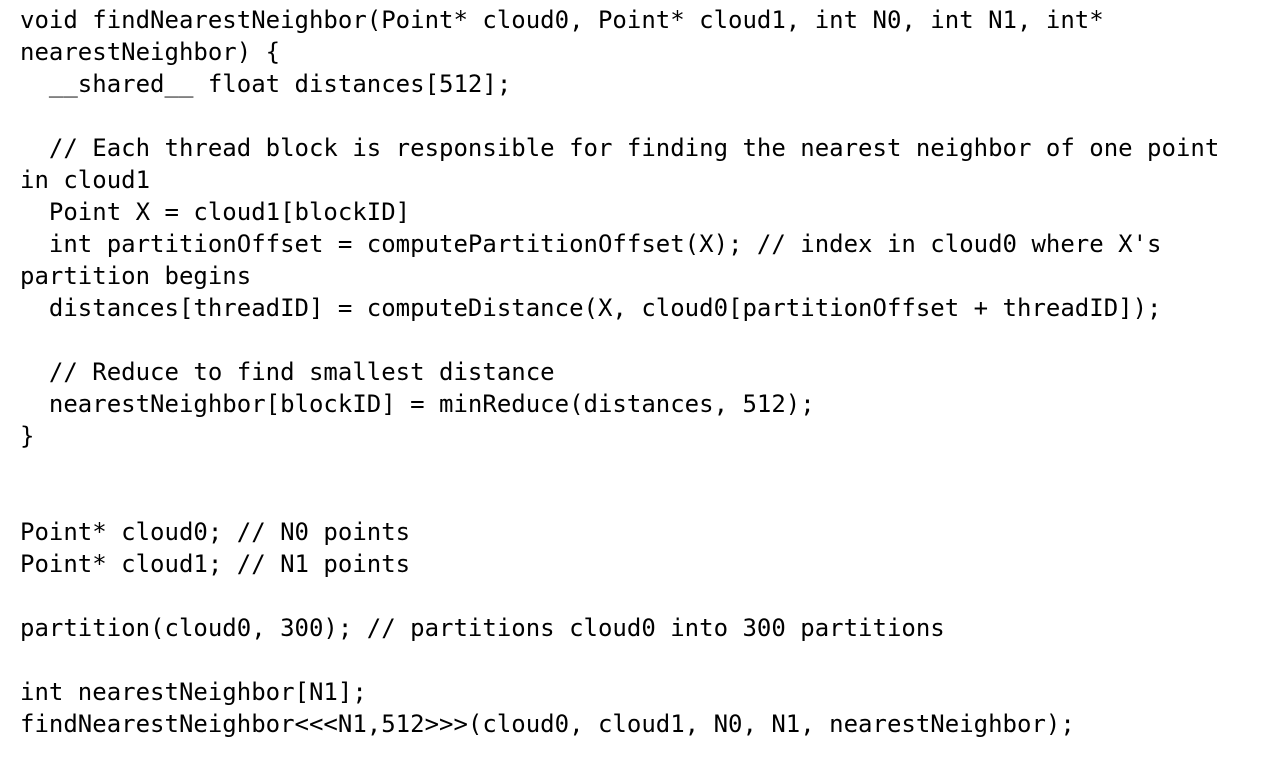  Describe the element at coordinates (215, 532) in the screenshot. I see `code-line: Point* cloud0; // N0 points` at that location.